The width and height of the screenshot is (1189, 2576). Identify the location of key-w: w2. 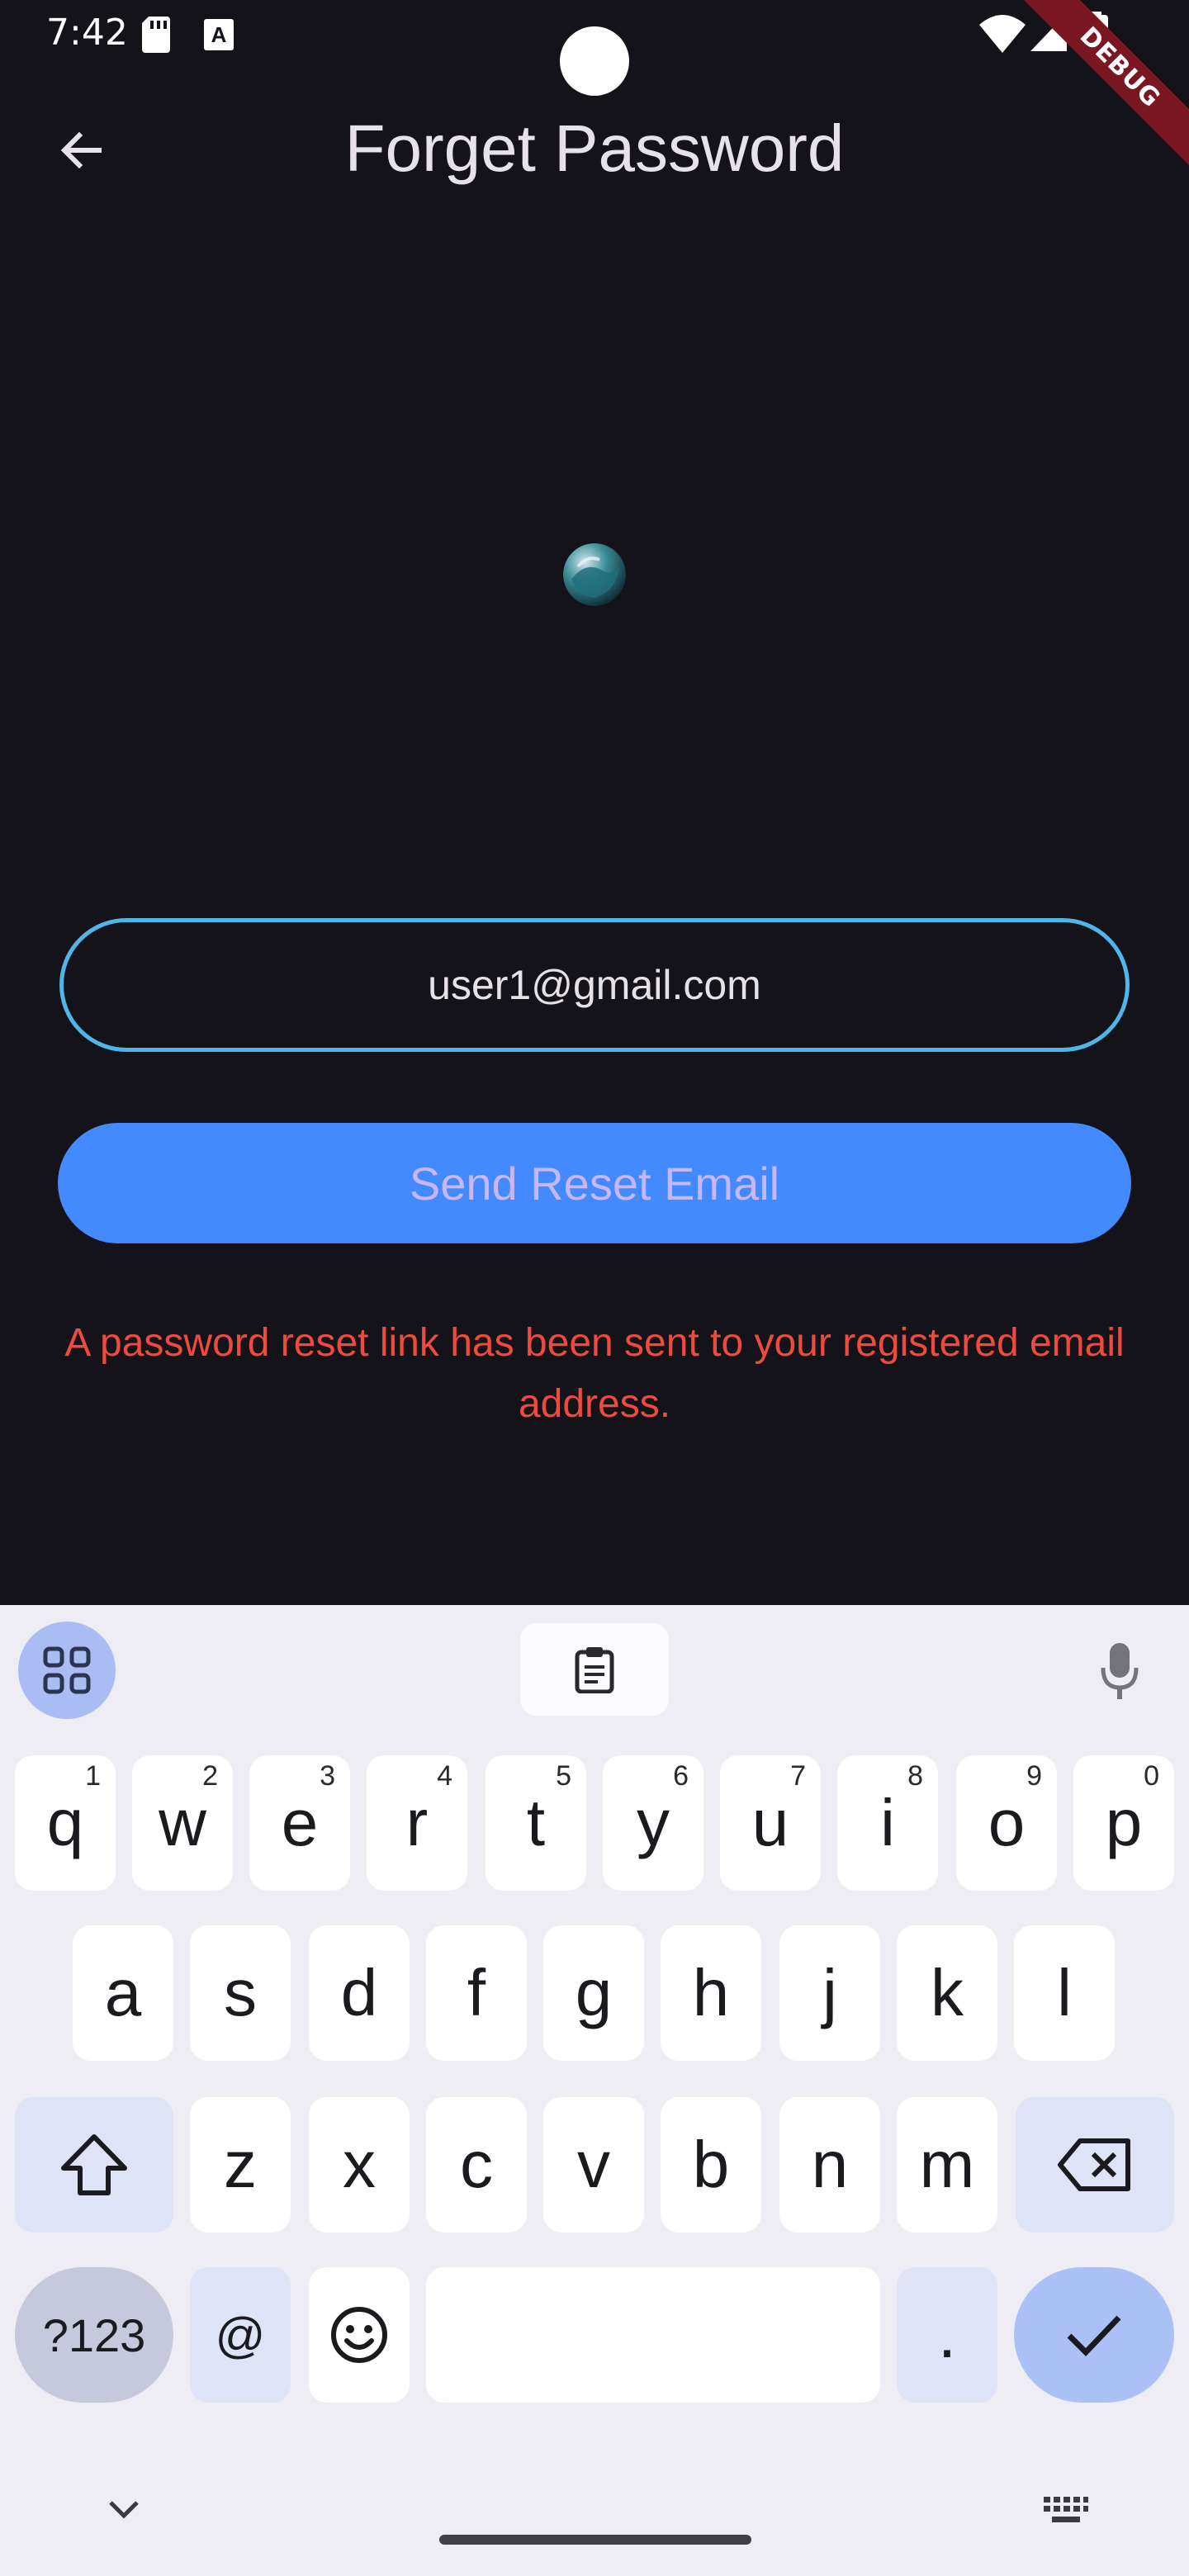
(182, 1823).